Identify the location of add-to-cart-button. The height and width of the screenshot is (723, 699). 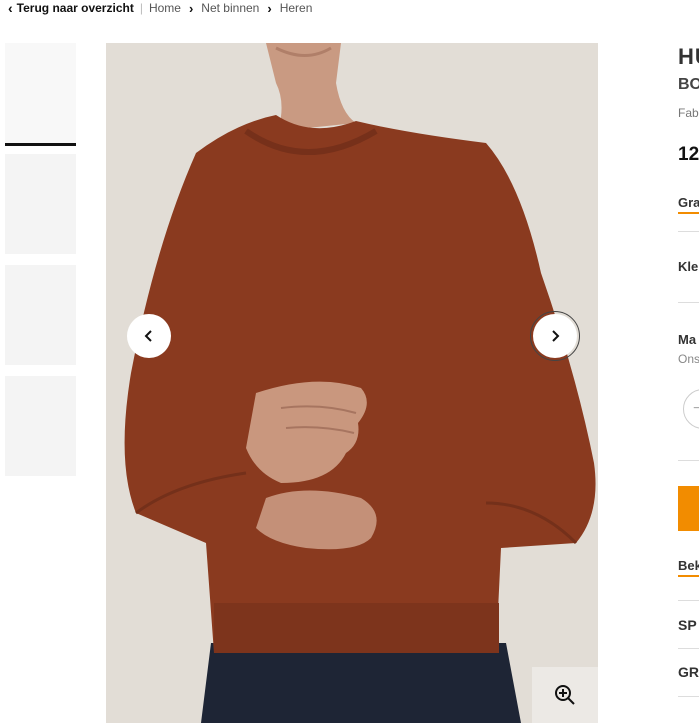
(688, 508).